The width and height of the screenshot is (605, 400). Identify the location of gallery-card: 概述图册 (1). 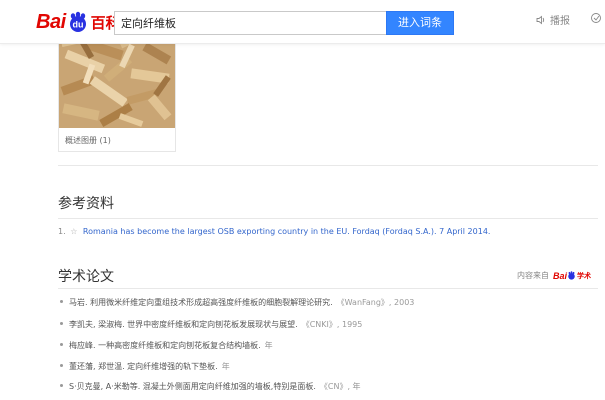
(117, 91).